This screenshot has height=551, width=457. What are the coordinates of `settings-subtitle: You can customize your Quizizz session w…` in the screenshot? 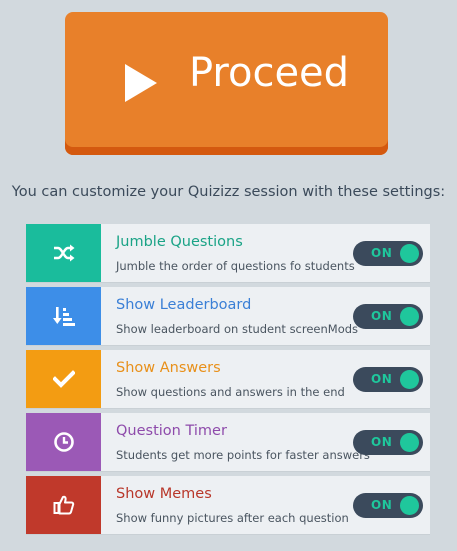 It's located at (228, 192).